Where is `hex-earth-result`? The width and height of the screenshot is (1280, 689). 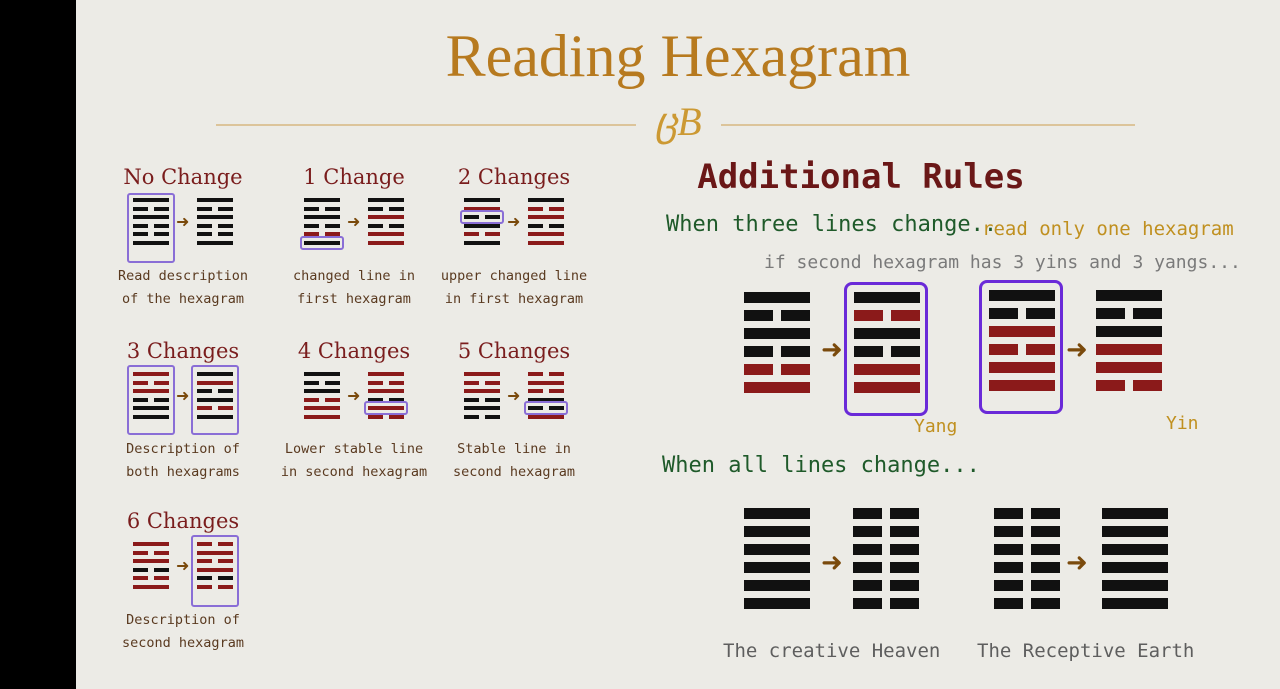 hex-earth-result is located at coordinates (1135, 558).